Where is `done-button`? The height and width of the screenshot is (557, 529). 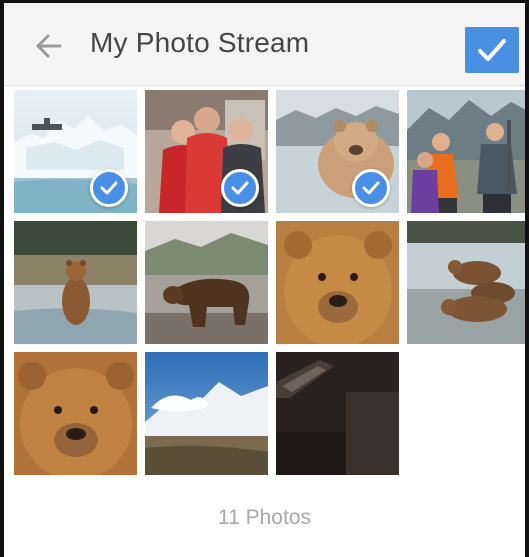
done-button is located at coordinates (492, 50).